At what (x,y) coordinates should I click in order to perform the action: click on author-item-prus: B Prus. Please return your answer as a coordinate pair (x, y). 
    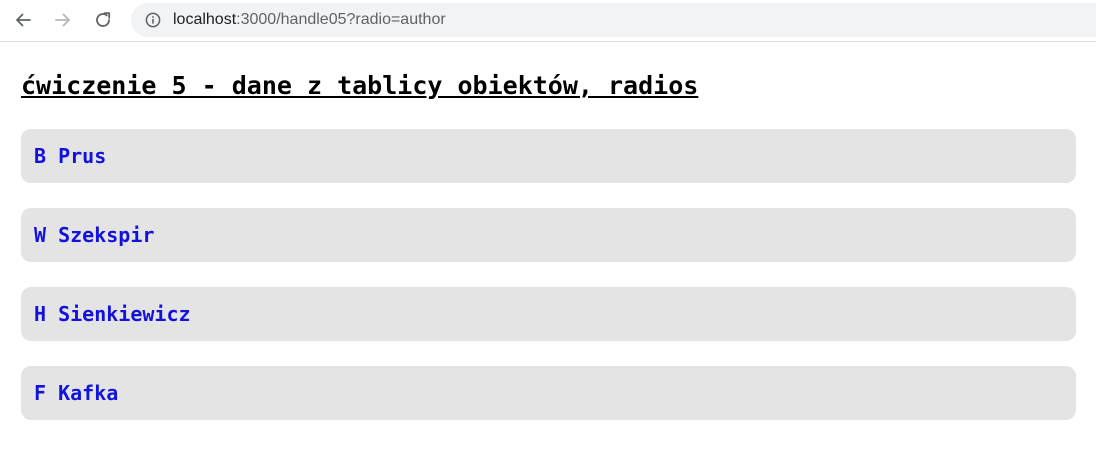
    Looking at the image, I should click on (548, 156).